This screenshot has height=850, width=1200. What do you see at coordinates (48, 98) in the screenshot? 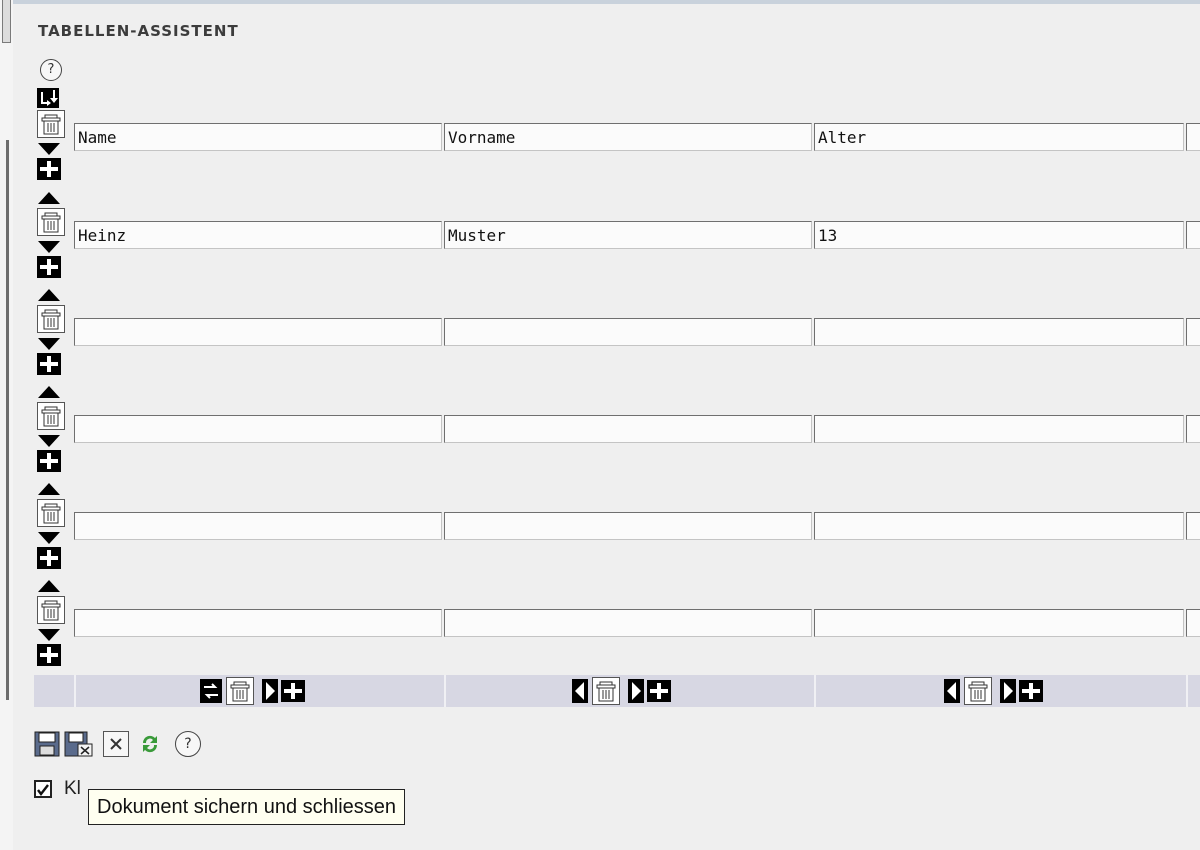
I see `transpose-icon` at bounding box center [48, 98].